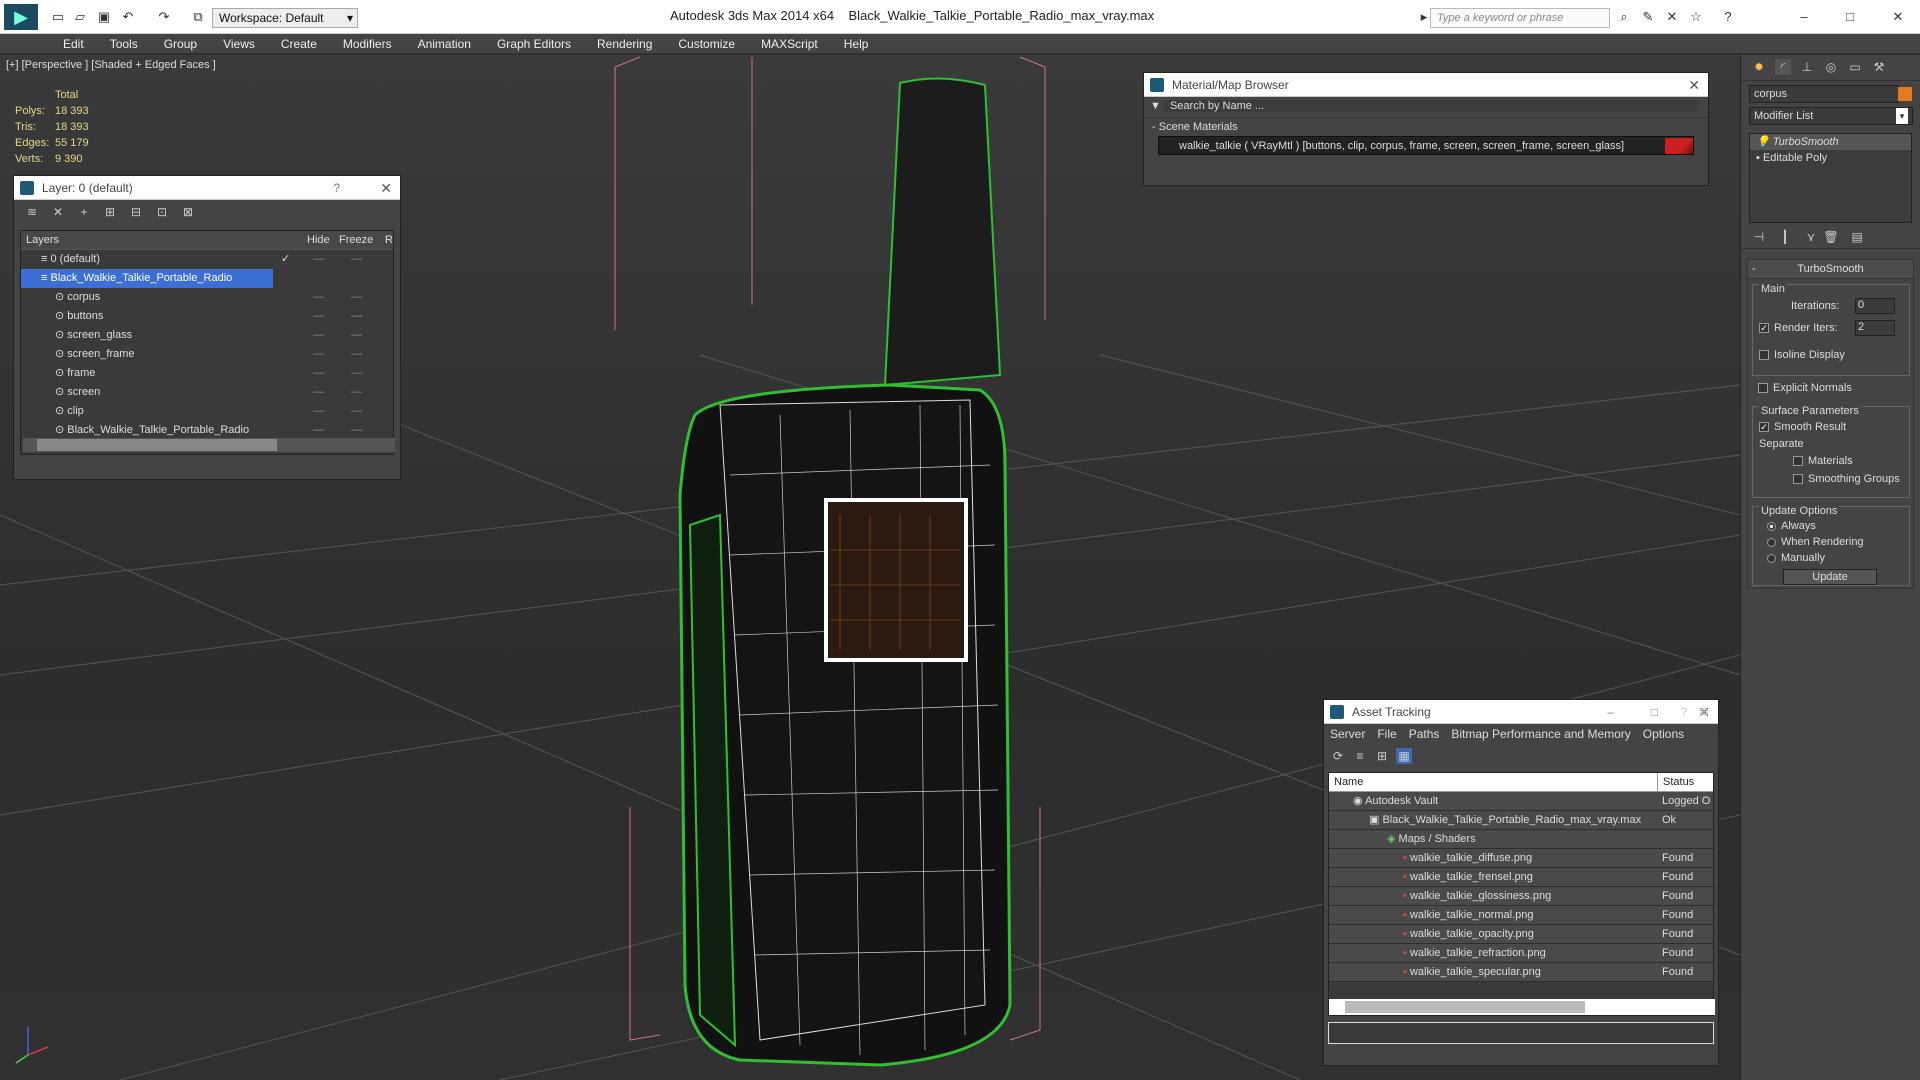  I want to click on subscription-icon: ✕, so click(1672, 17).